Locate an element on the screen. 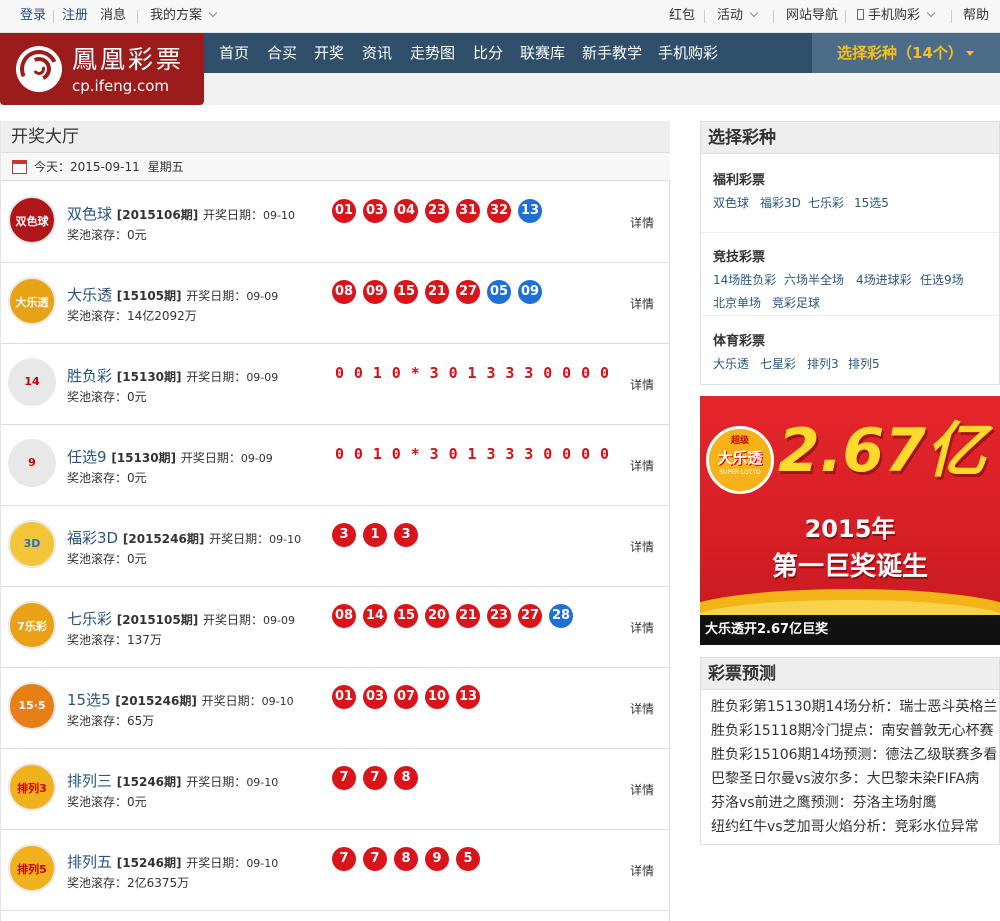  lottery-link: 福彩3D is located at coordinates (780, 202).